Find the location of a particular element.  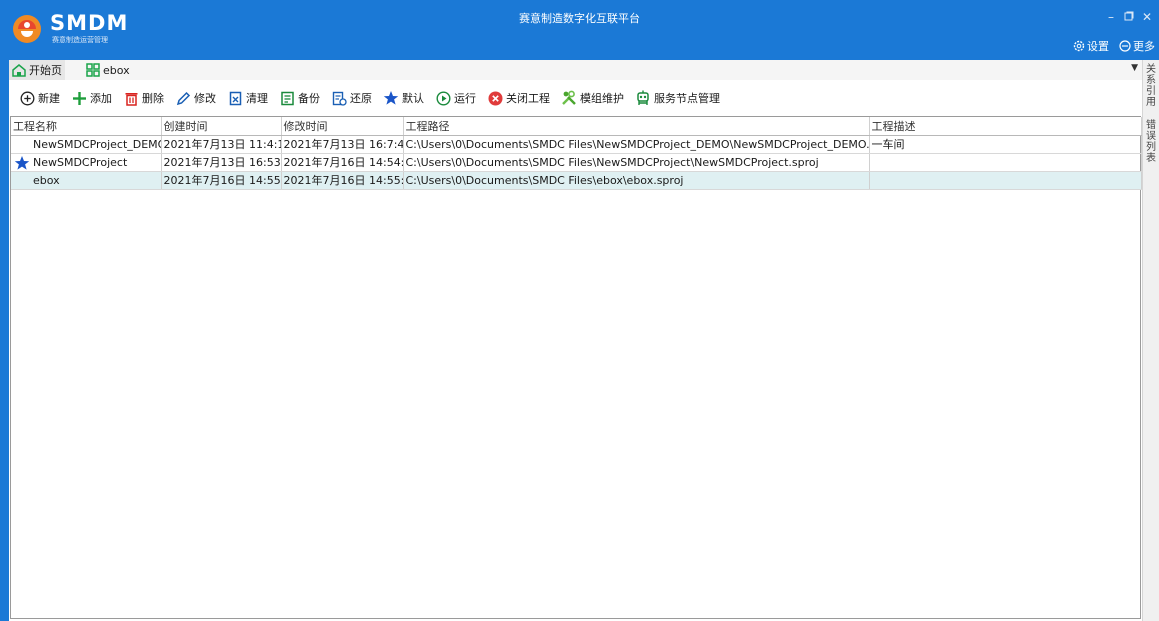

cell-project-name: ebox is located at coordinates (86, 180).